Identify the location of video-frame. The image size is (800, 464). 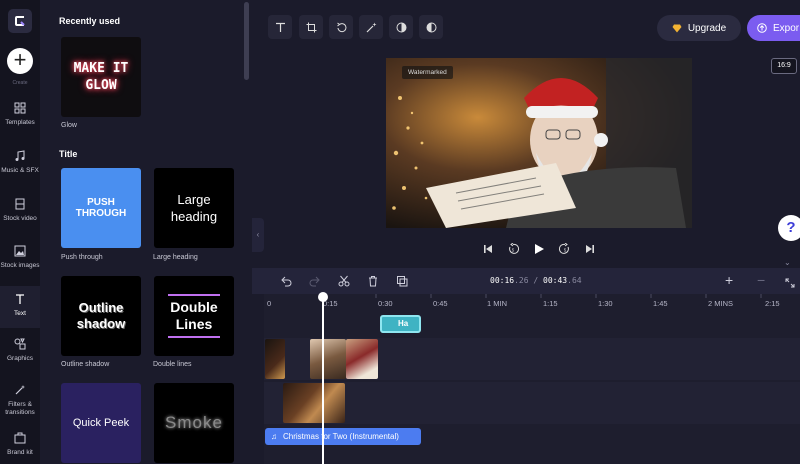
(539, 143).